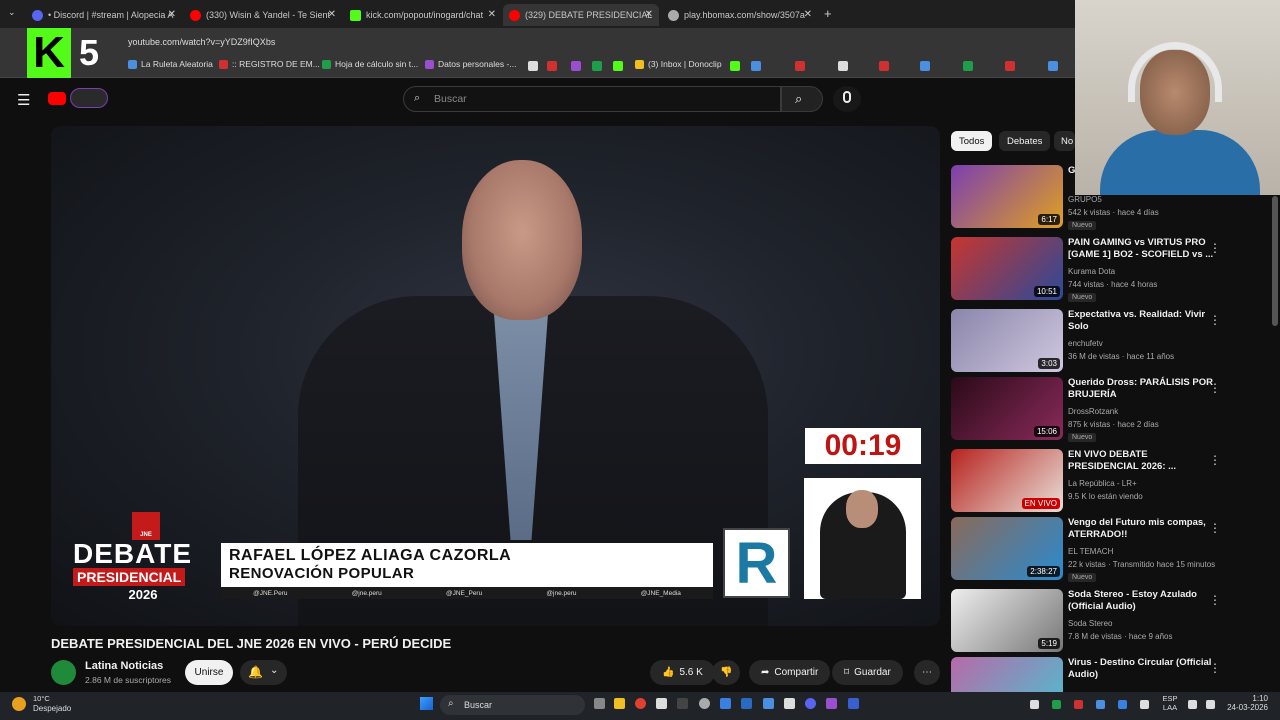  Describe the element at coordinates (209, 672) in the screenshot. I see `join-button: Unirse` at that location.